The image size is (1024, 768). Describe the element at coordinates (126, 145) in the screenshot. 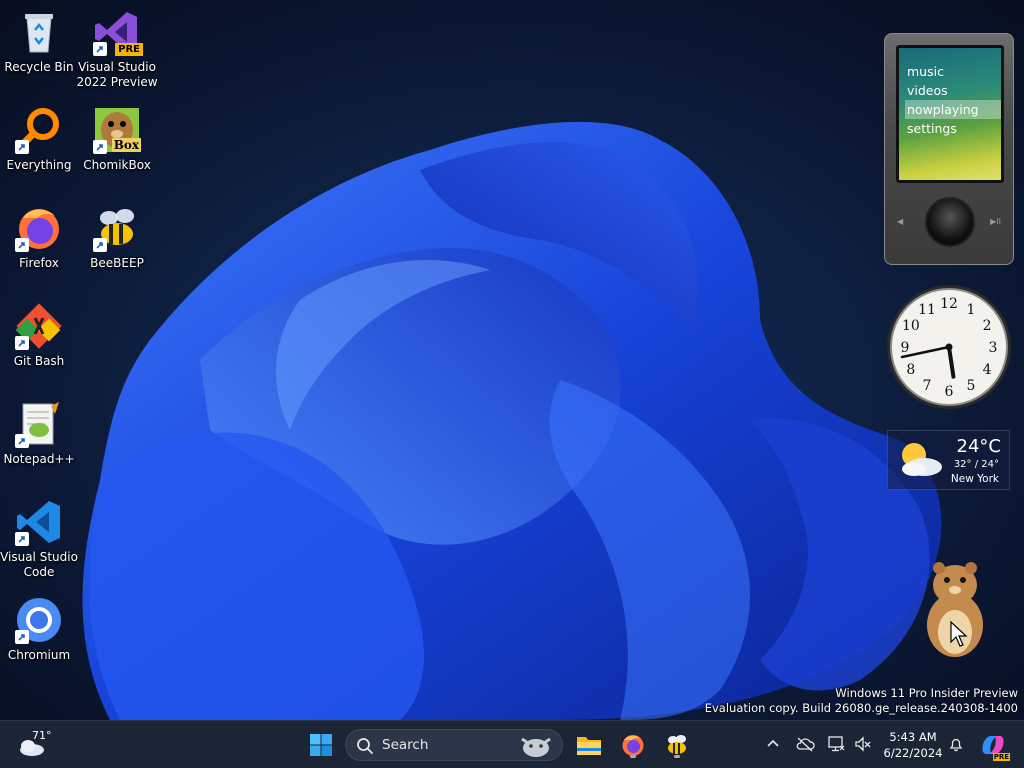

I see `chomikbox-badge: Box` at that location.